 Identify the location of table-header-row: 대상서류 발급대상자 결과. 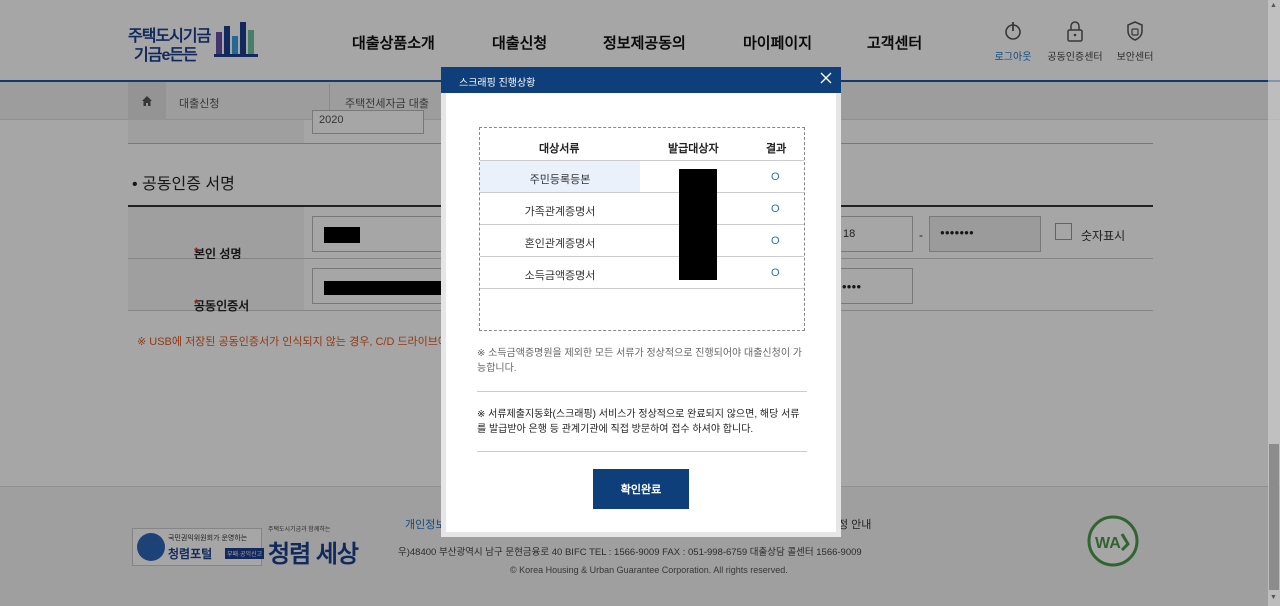
(642, 144).